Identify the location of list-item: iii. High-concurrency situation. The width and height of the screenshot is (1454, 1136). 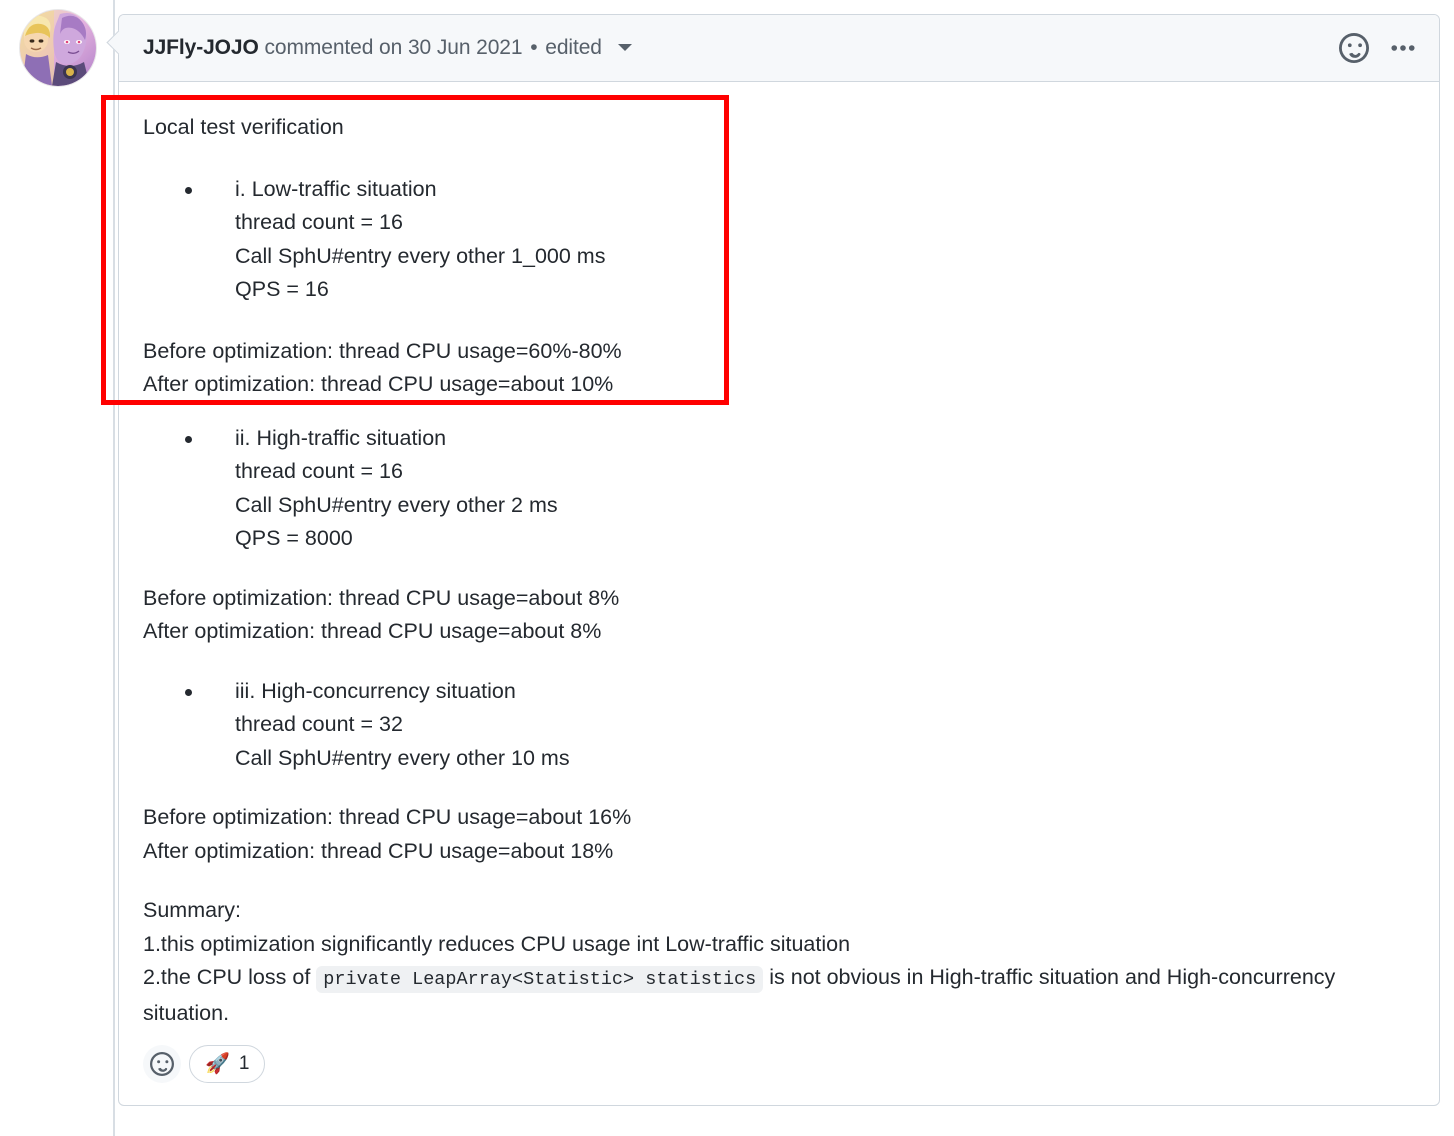
(779, 692).